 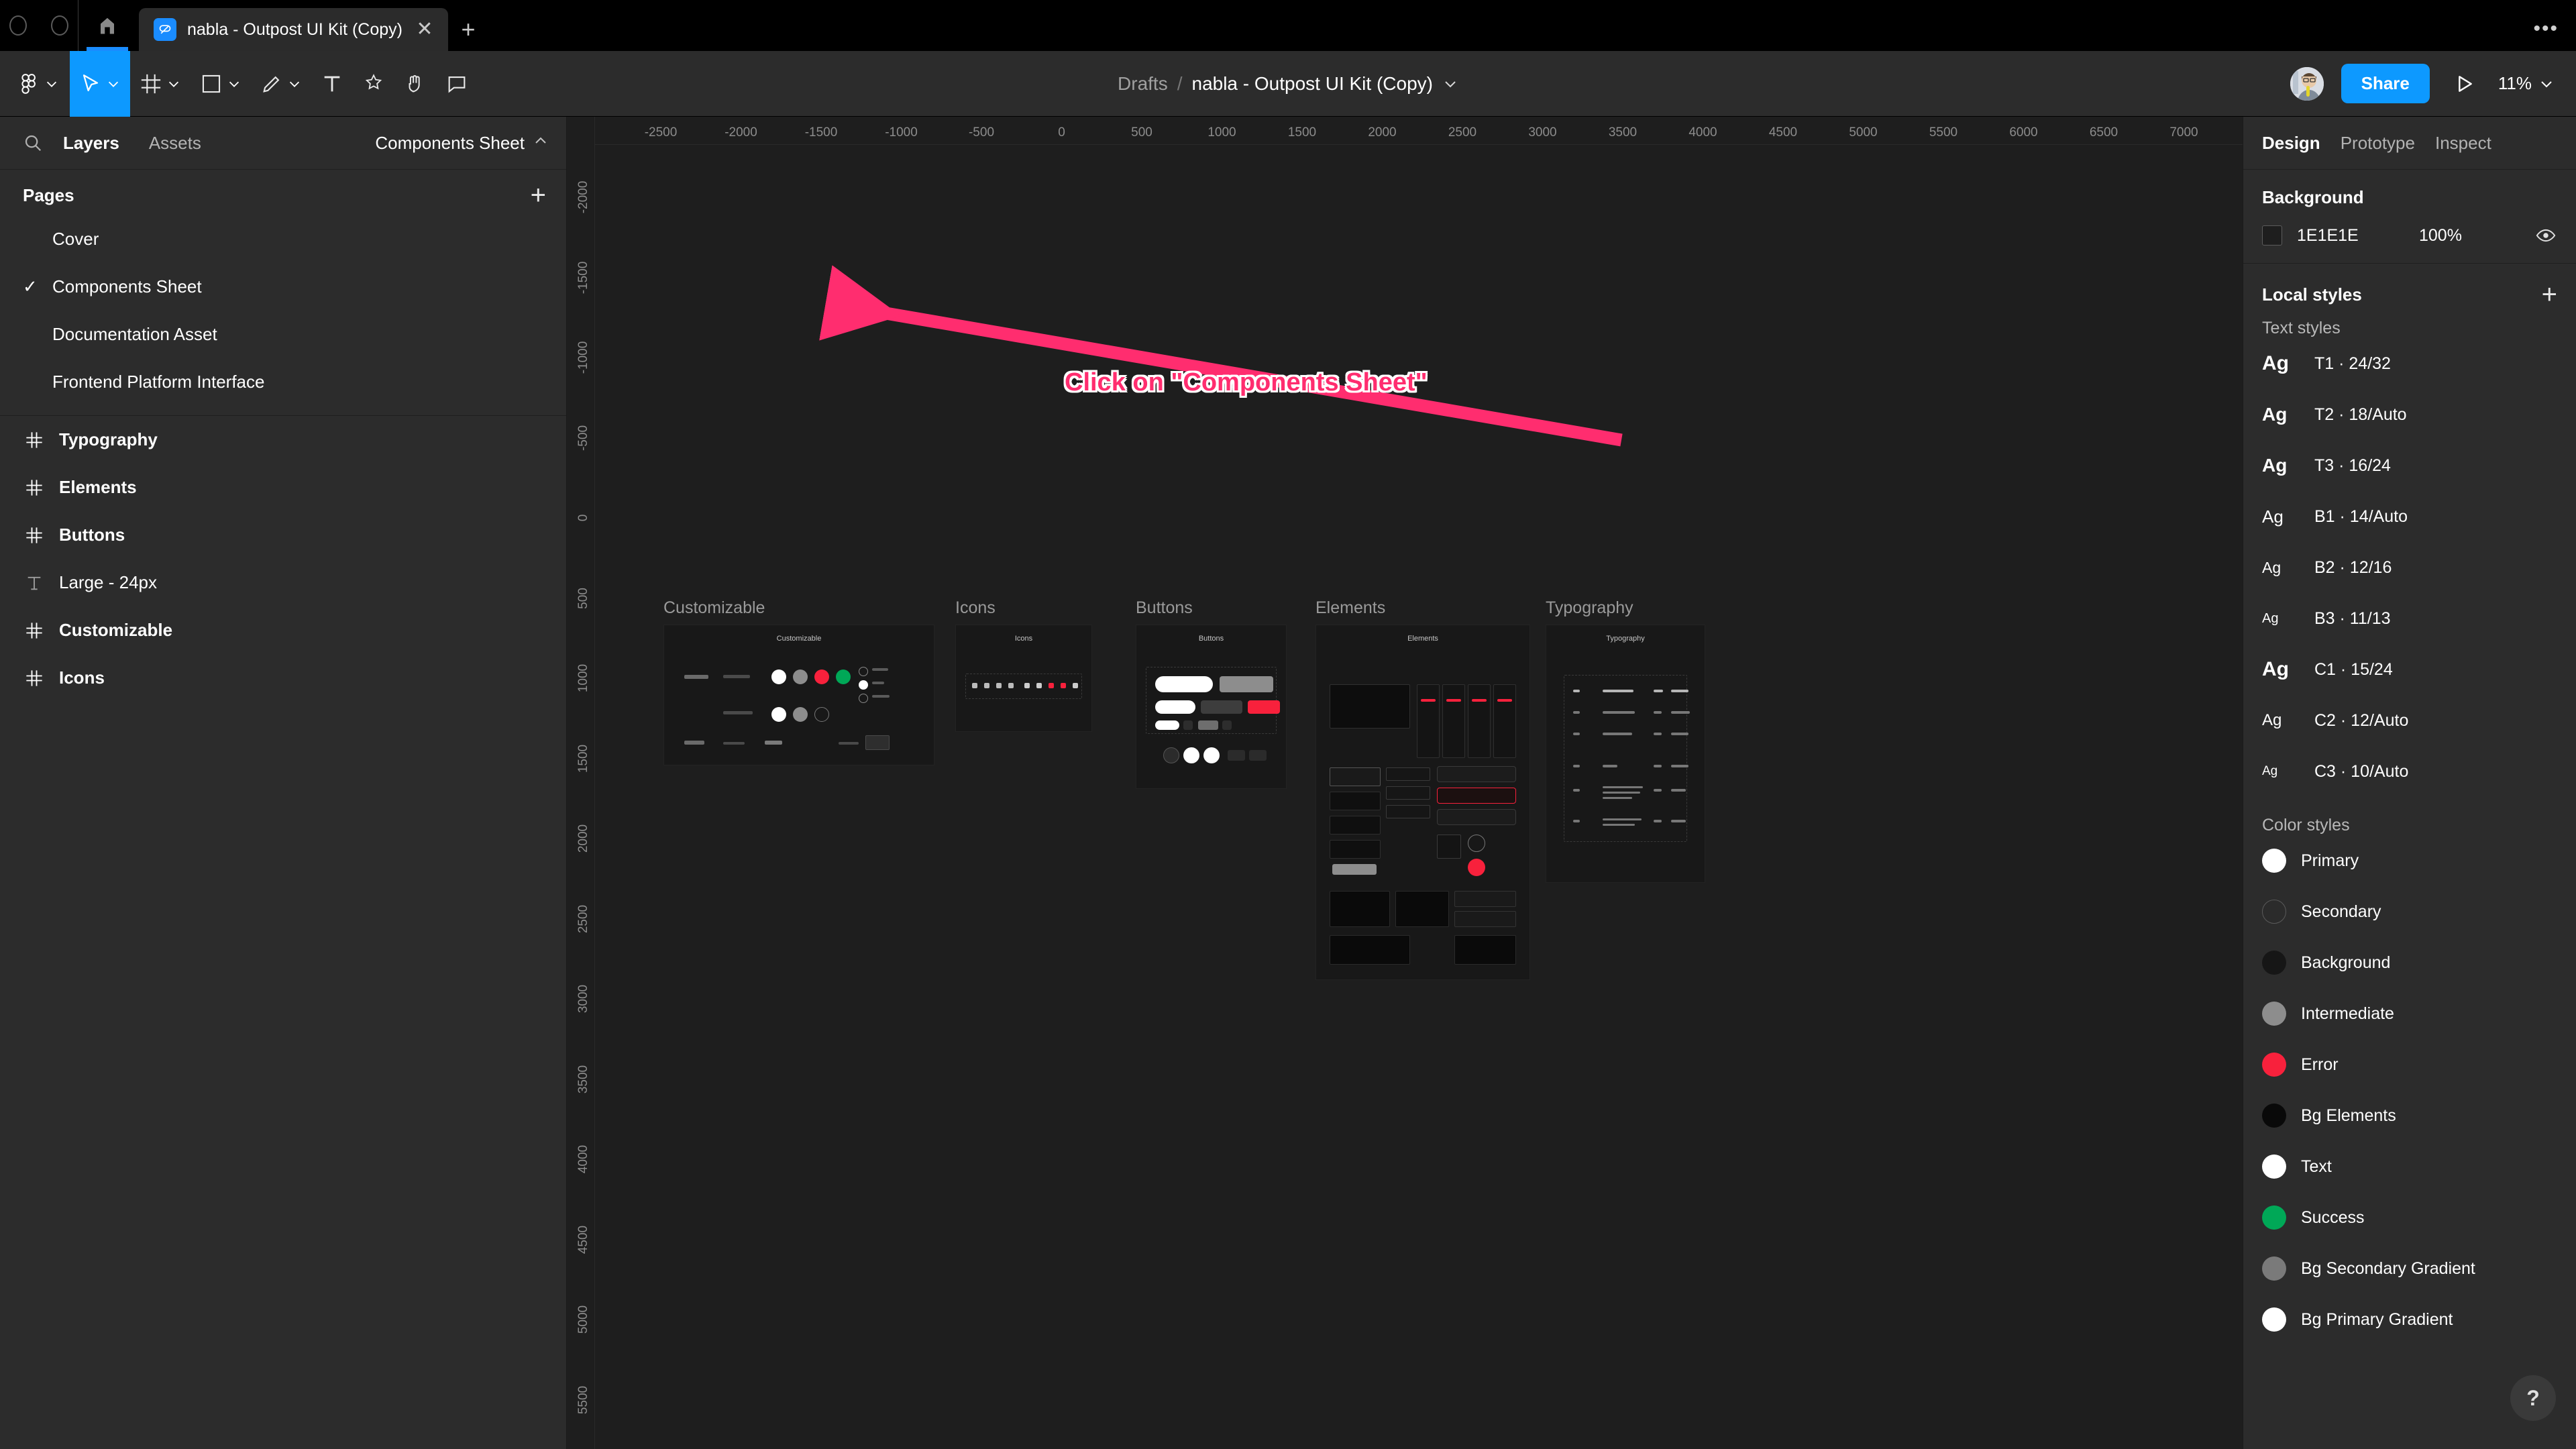 I want to click on canvas-frame-customizable: Customizable Customizable, so click(x=798, y=681).